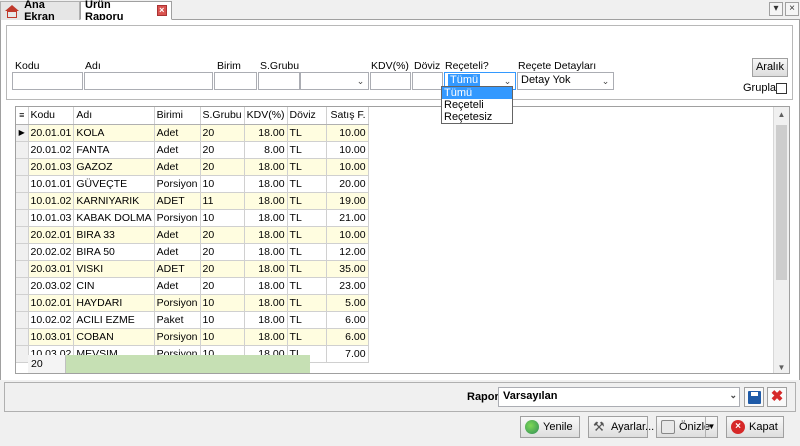 This screenshot has width=800, height=446. What do you see at coordinates (347, 337) in the screenshot?
I see `cell-satis: 6.00` at bounding box center [347, 337].